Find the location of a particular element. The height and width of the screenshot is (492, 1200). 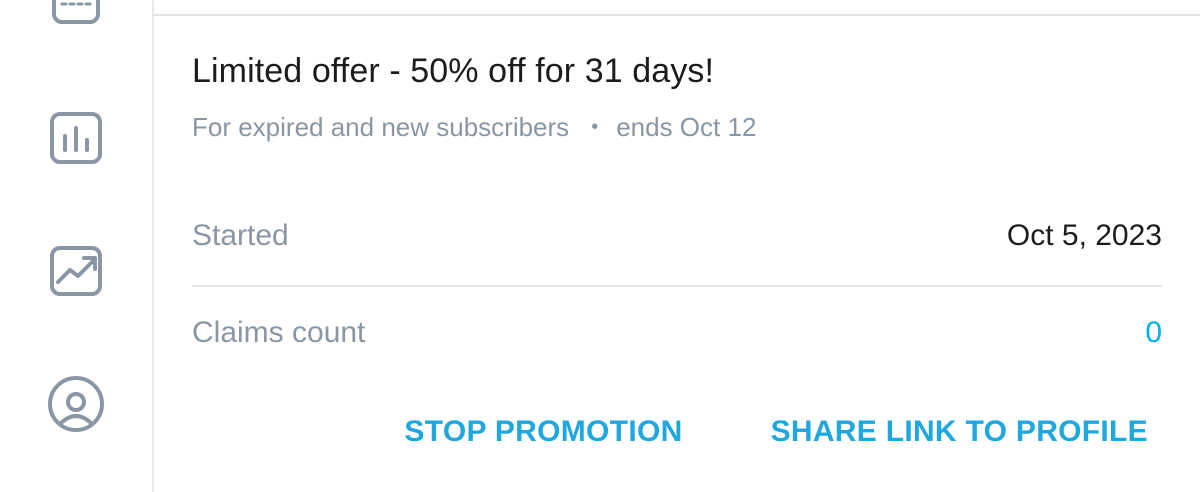

trending-chart-icon is located at coordinates (76, 270).